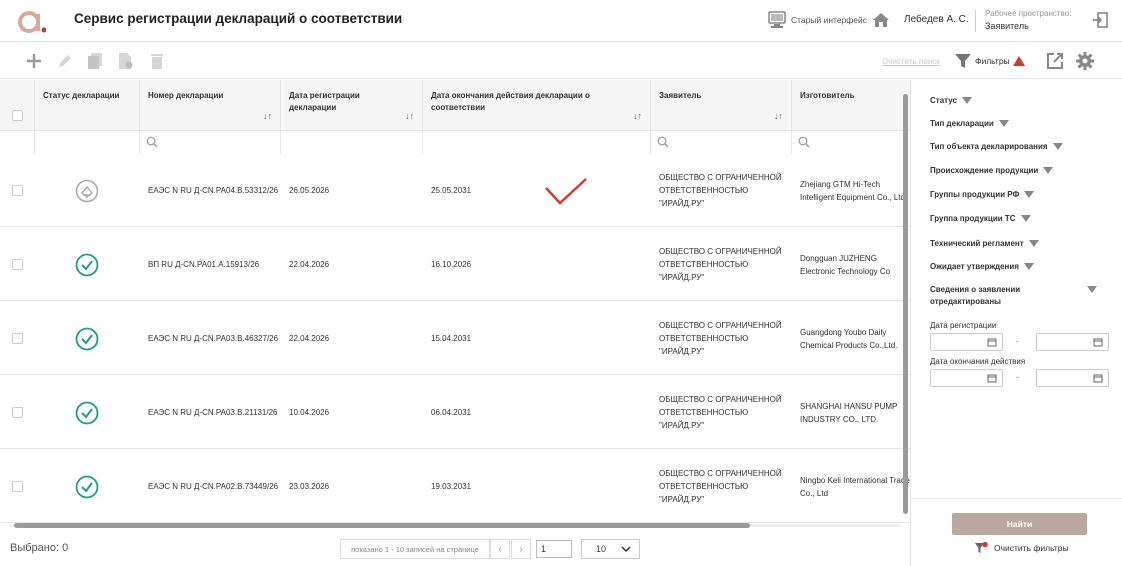  What do you see at coordinates (451, 486) in the screenshot?
I see `cell-end-date: 19.03.2031` at bounding box center [451, 486].